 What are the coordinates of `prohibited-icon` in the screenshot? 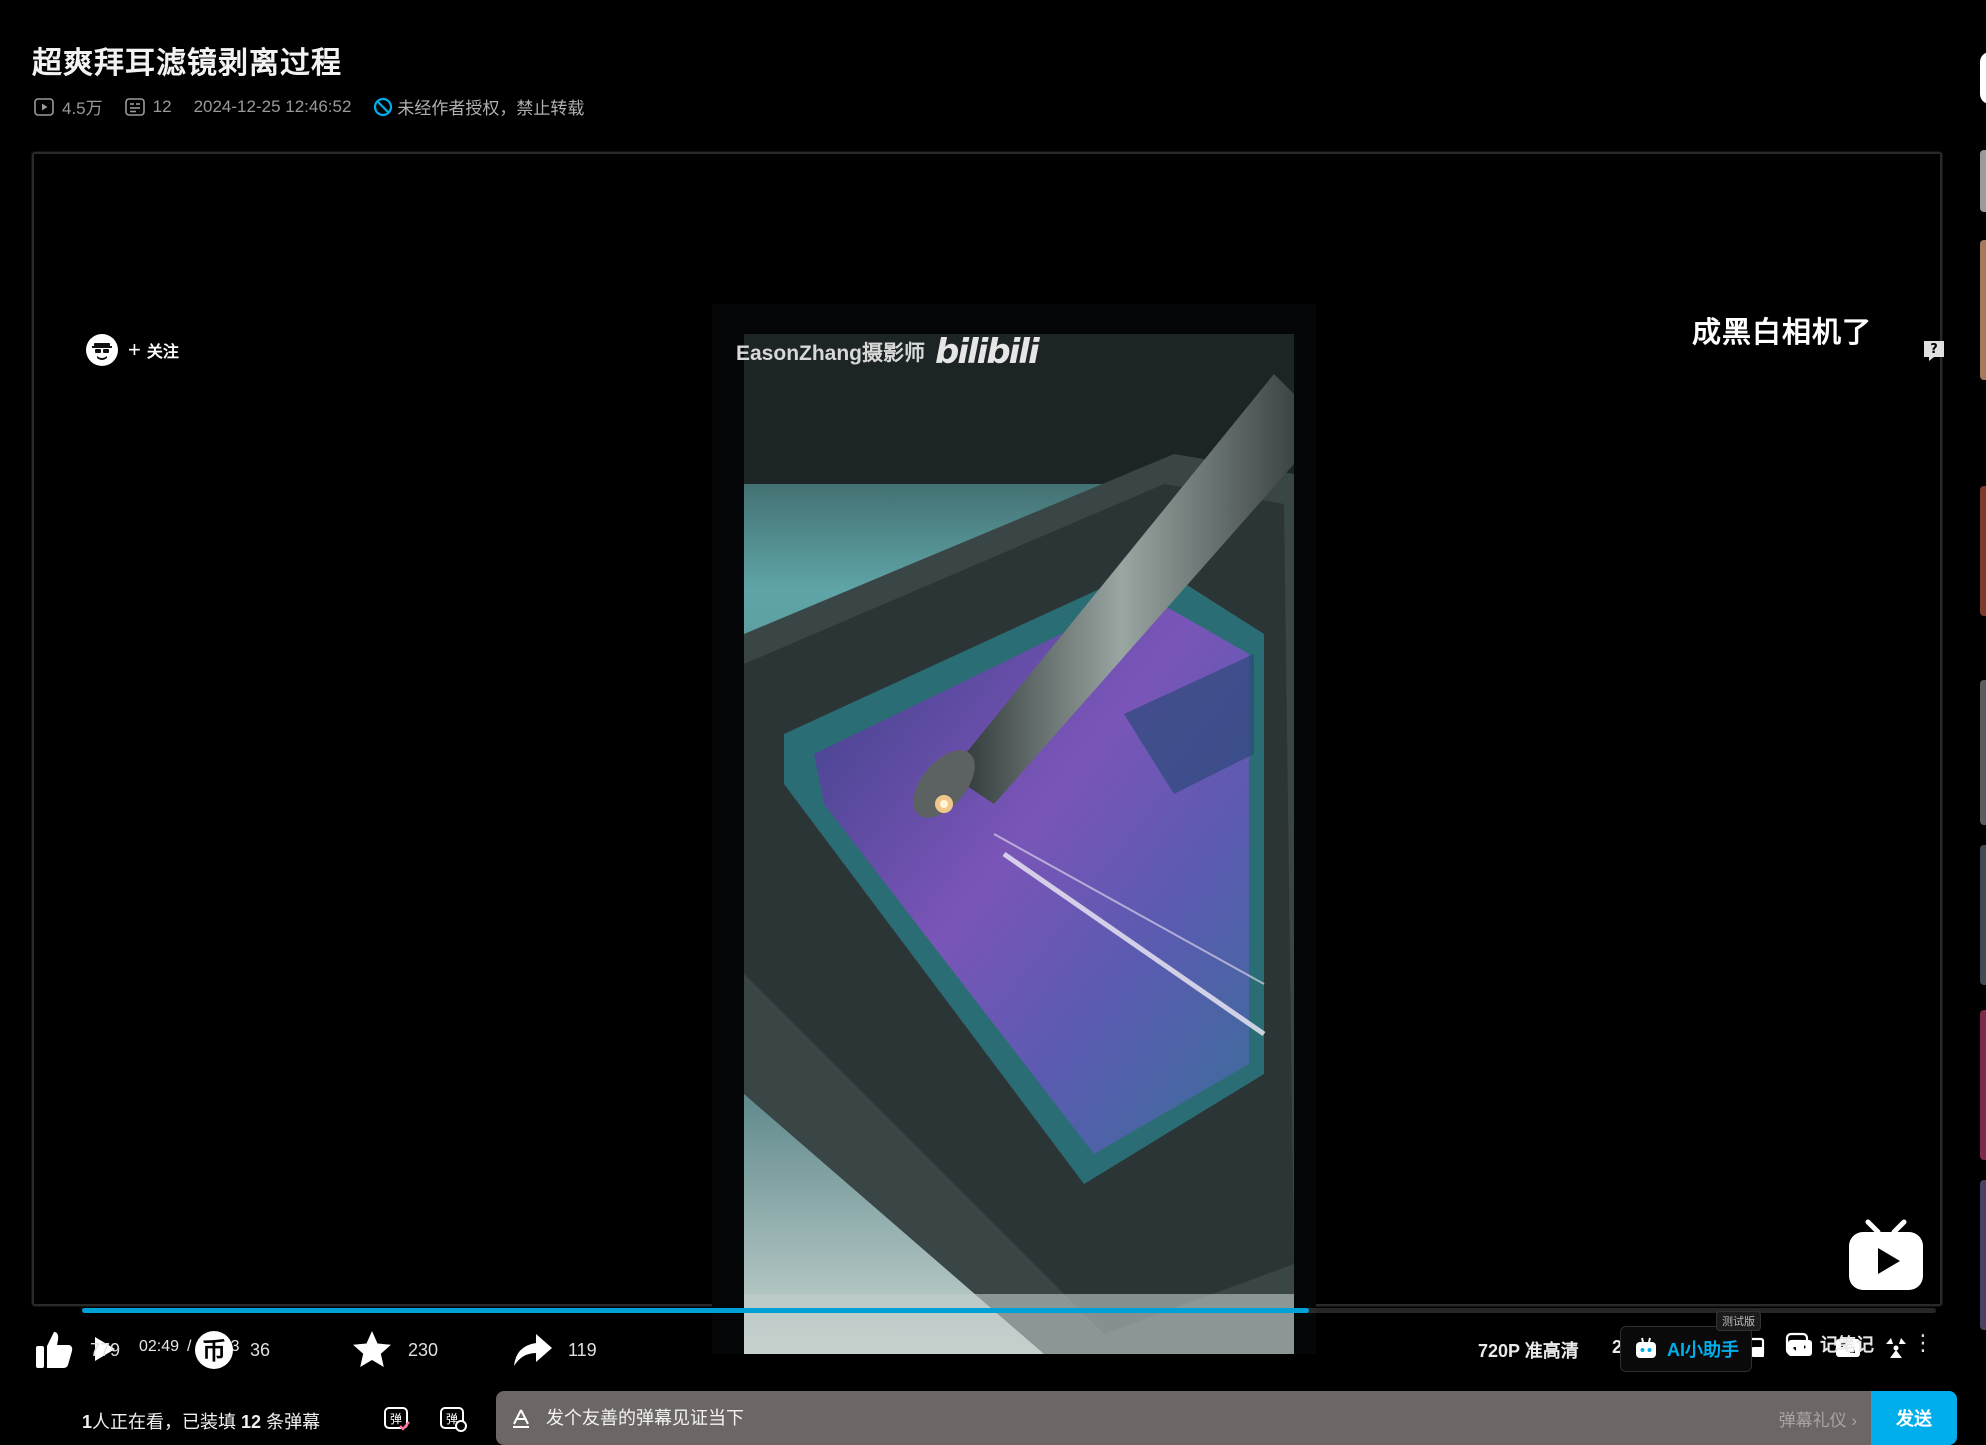 It's located at (383, 106).